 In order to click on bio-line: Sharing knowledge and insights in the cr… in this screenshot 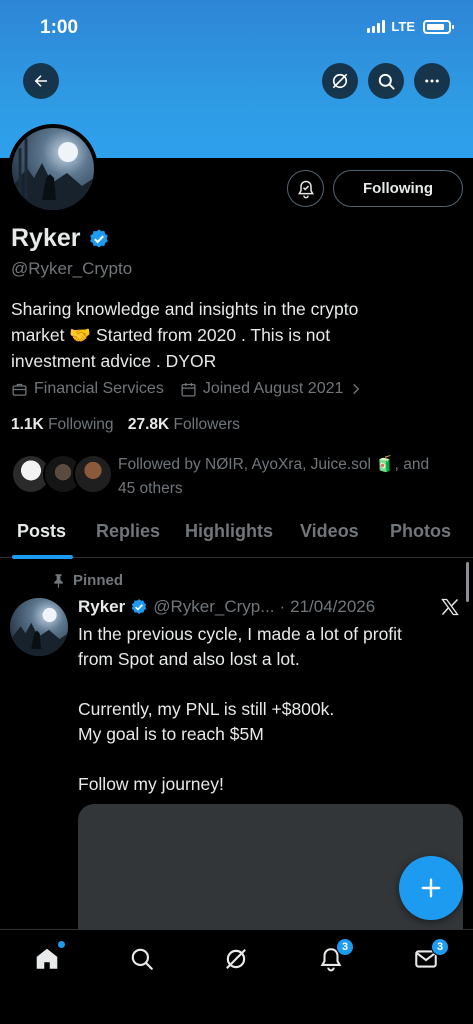, I will do `click(185, 309)`.